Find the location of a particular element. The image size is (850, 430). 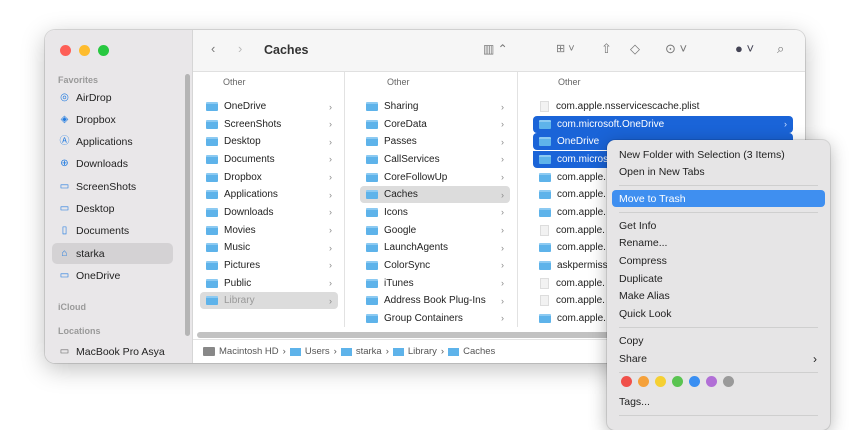

back-button: ‹ is located at coordinates (213, 48).